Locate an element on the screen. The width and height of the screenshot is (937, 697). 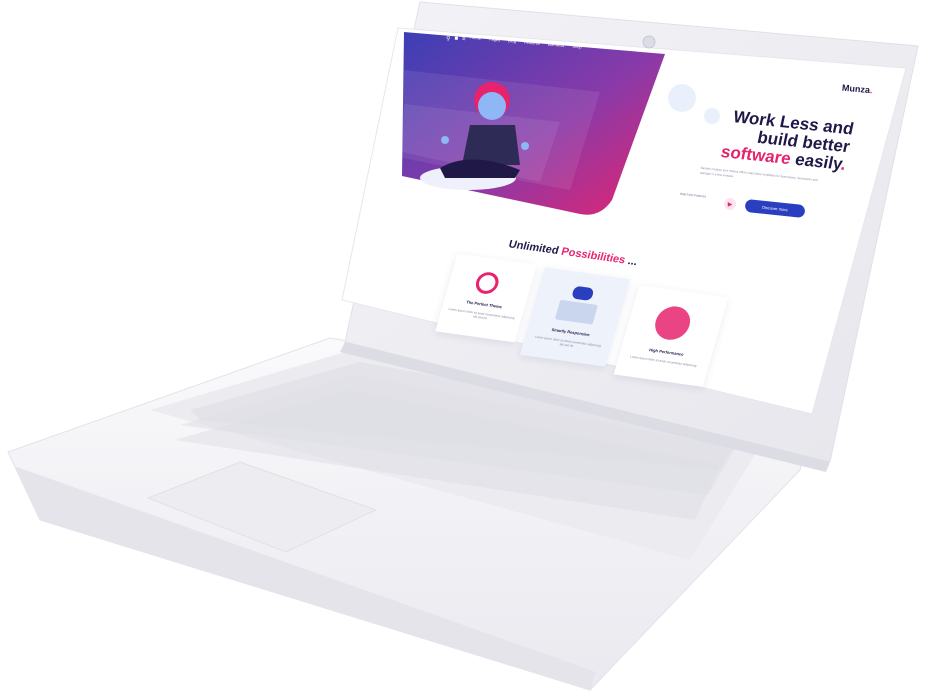
globe-rocket-icon is located at coordinates (673, 323).